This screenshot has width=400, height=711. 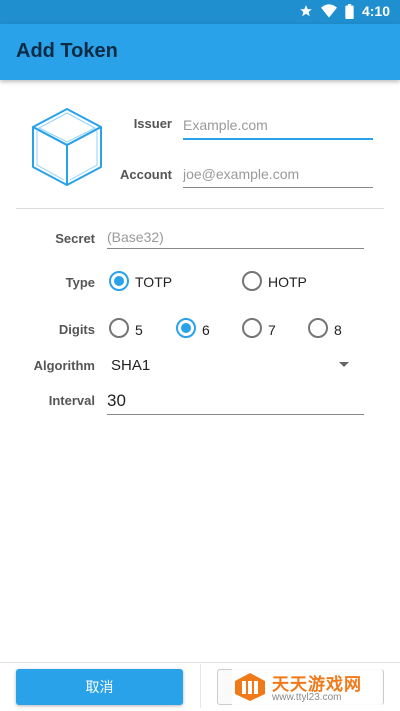 I want to click on status-bar: 4:10, so click(x=200, y=12).